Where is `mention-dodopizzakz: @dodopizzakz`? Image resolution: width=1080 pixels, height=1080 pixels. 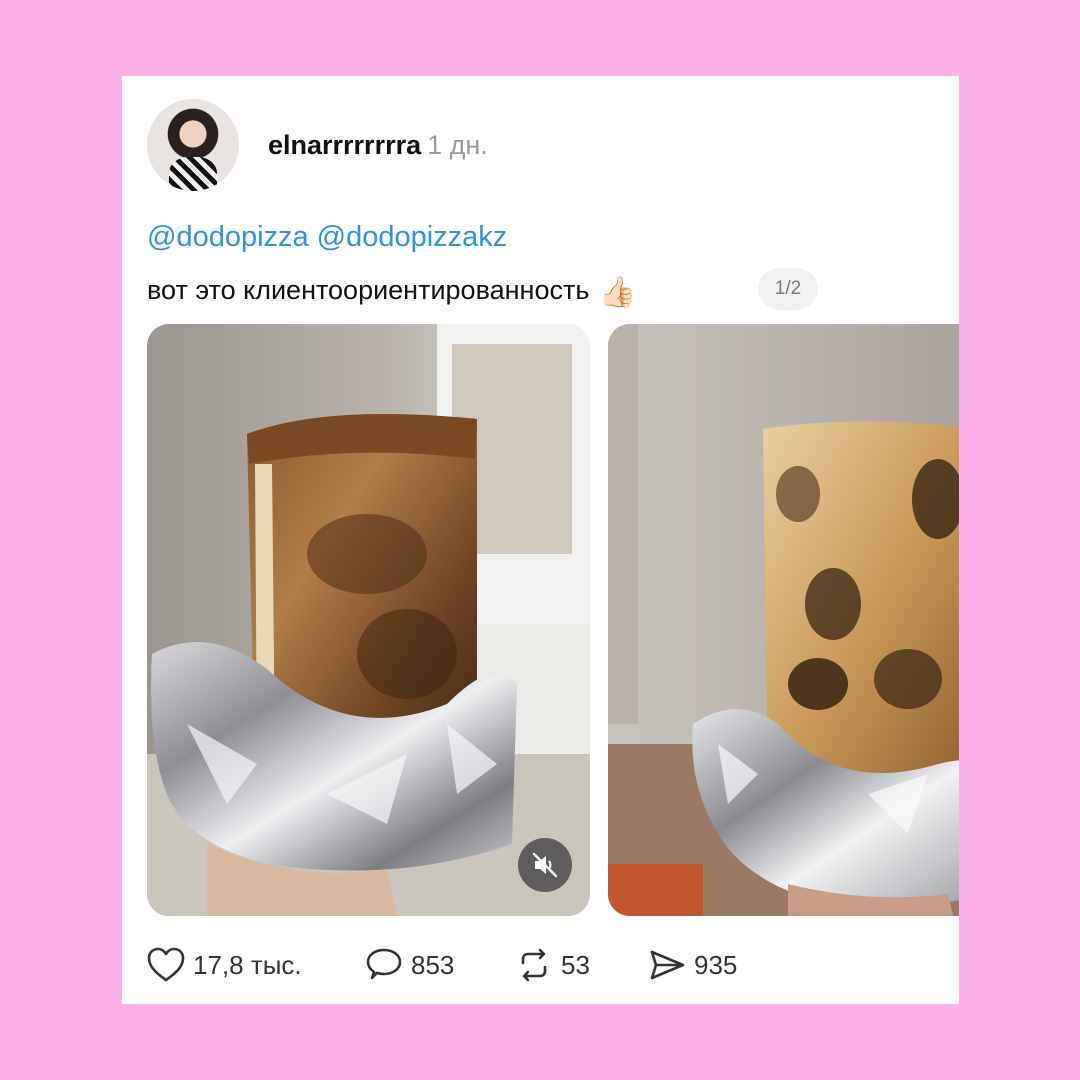 mention-dodopizzakz: @dodopizzakz is located at coordinates (412, 237).